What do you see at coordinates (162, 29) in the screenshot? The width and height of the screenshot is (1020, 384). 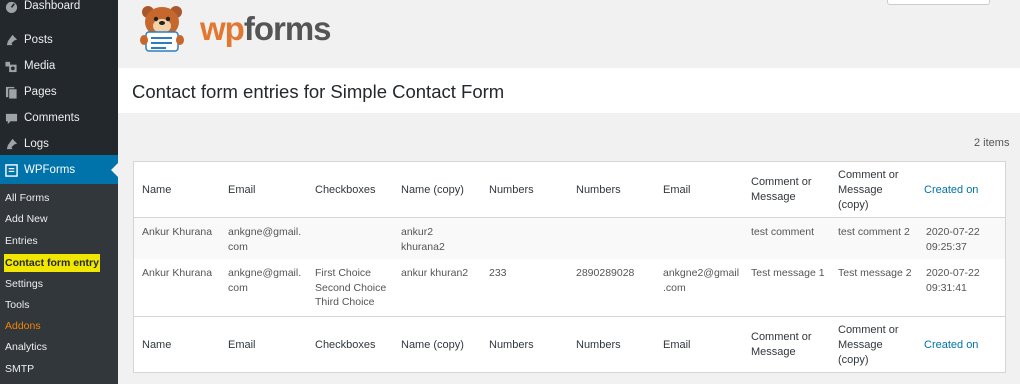 I see `bear-mascot-icon` at bounding box center [162, 29].